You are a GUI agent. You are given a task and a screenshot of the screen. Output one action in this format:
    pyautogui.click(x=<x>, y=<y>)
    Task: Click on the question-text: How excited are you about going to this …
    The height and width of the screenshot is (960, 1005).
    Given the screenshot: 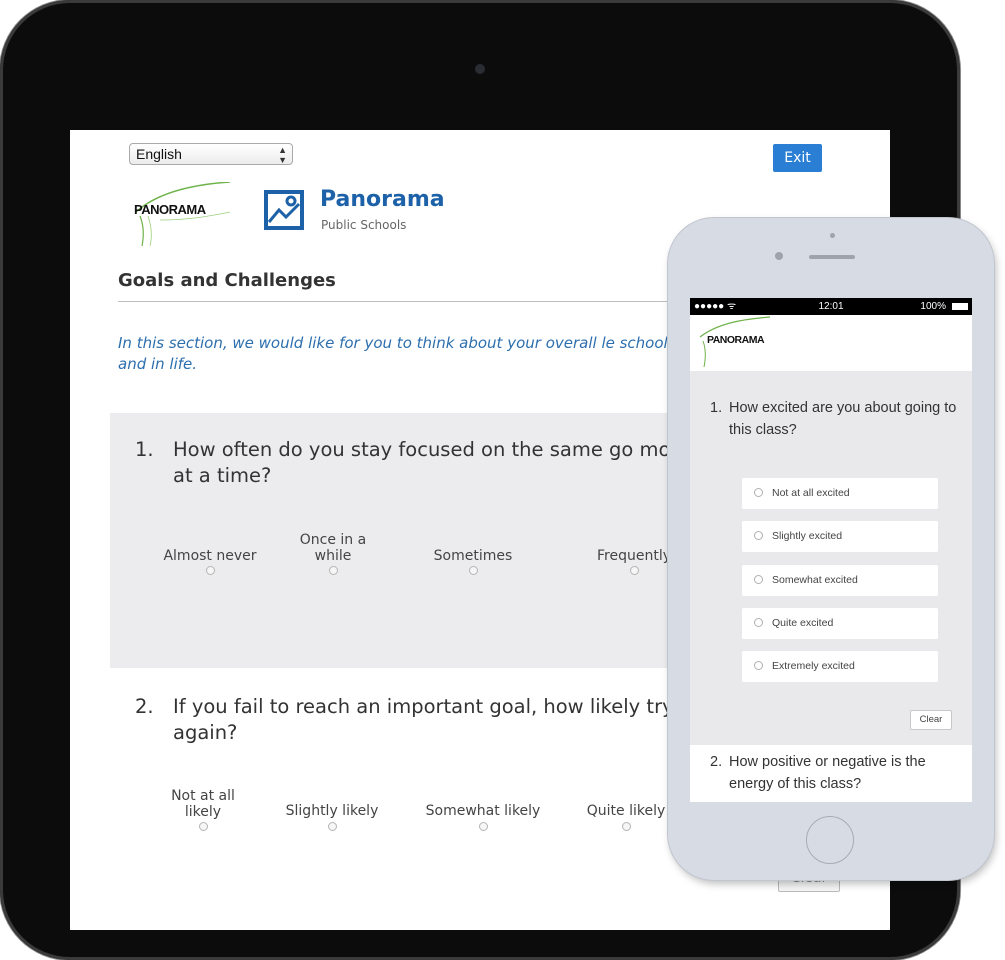 What is the action you would take?
    pyautogui.click(x=843, y=419)
    